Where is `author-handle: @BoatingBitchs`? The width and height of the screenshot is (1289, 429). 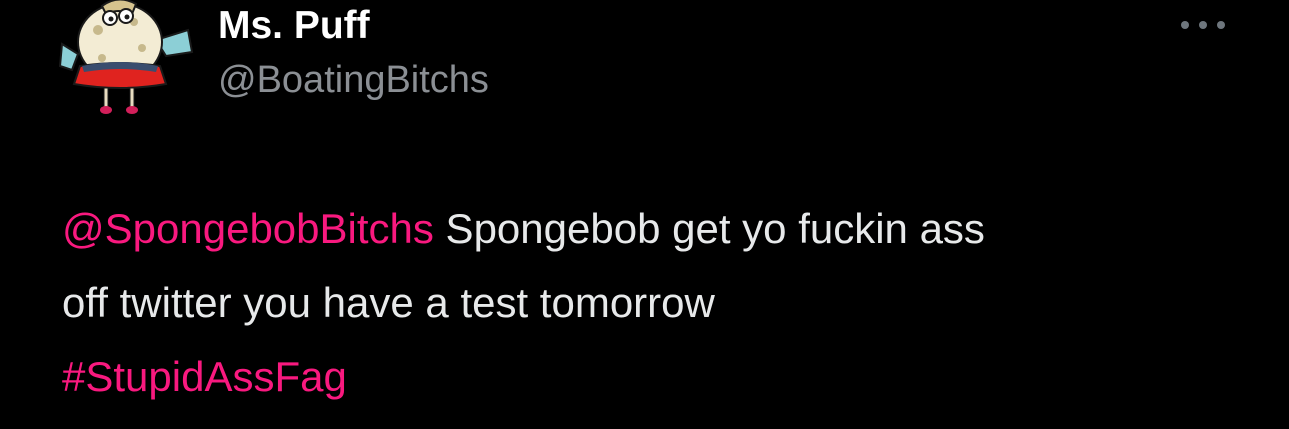
author-handle: @BoatingBitchs is located at coordinates (353, 80).